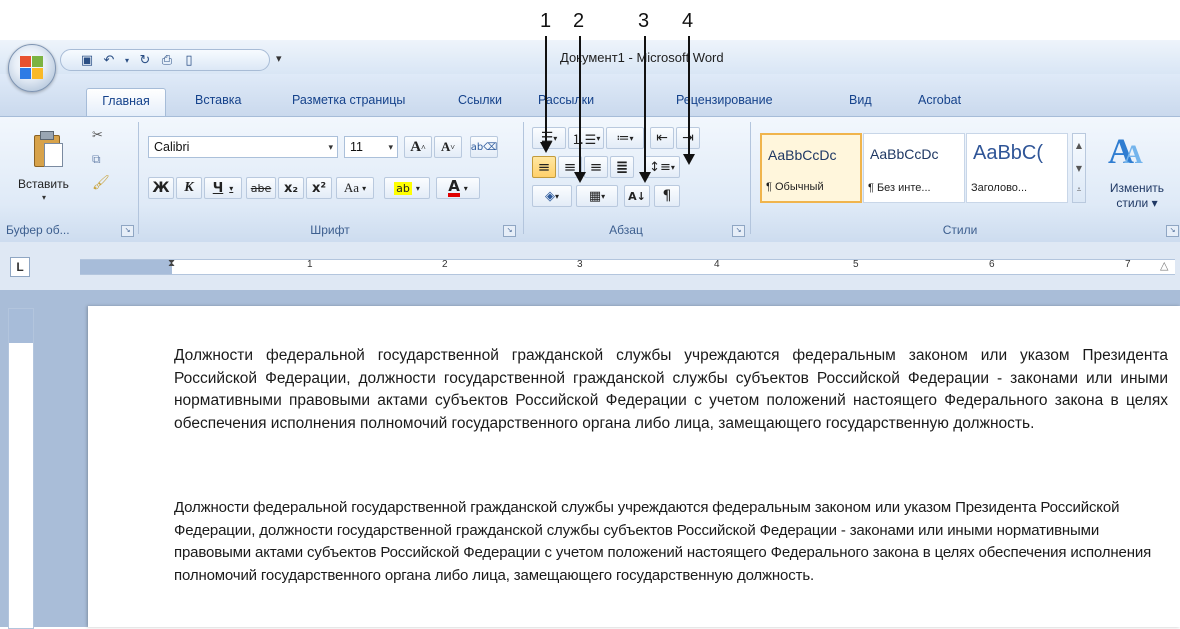  Describe the element at coordinates (738, 231) in the screenshot. I see `paragraph-launcher-icon: ↘` at that location.